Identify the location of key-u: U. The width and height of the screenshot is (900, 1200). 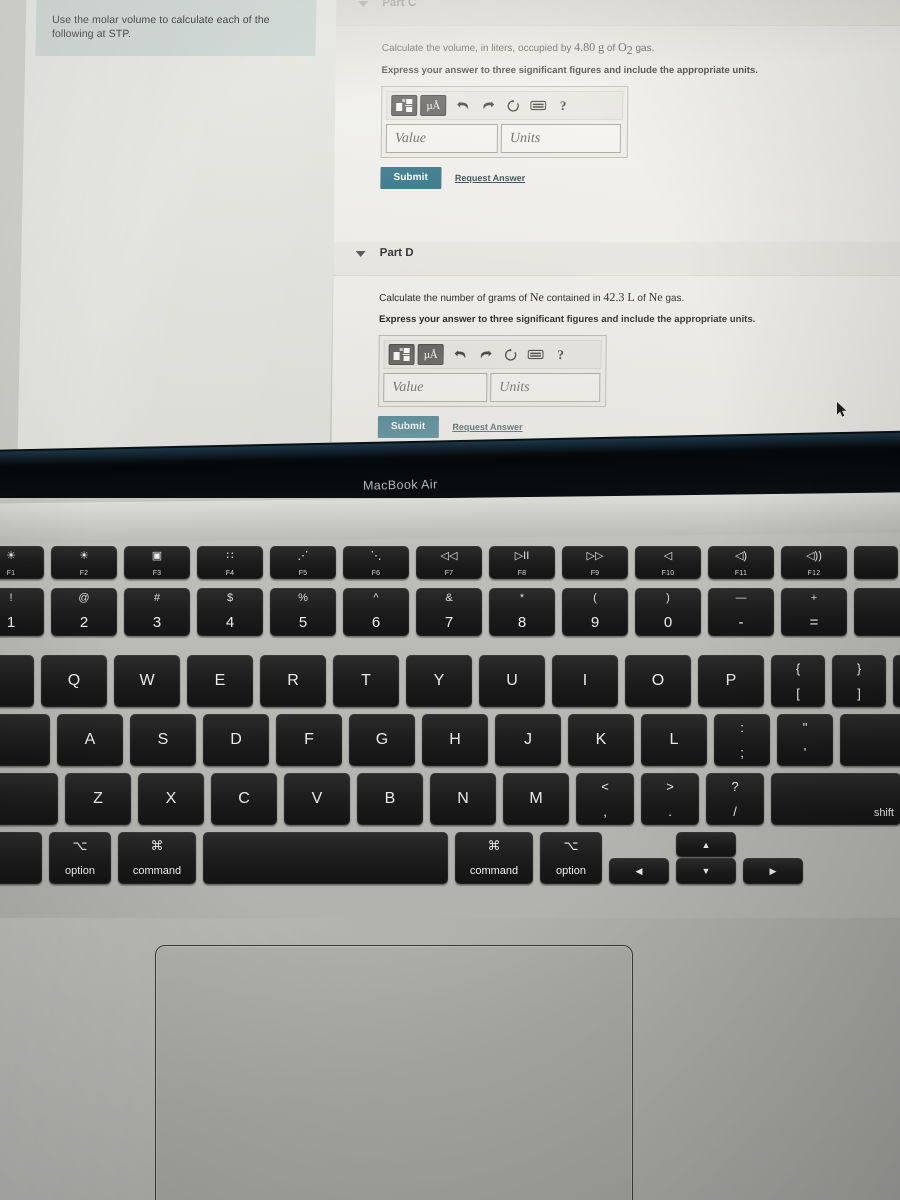
(512, 681).